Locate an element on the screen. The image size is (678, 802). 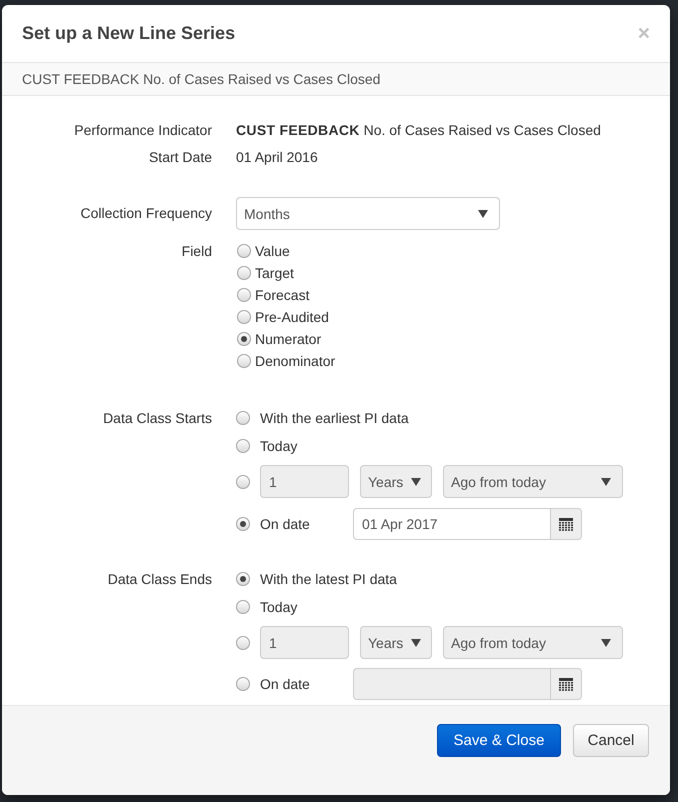
date-field: 01 Apr 2017 is located at coordinates (451, 524).